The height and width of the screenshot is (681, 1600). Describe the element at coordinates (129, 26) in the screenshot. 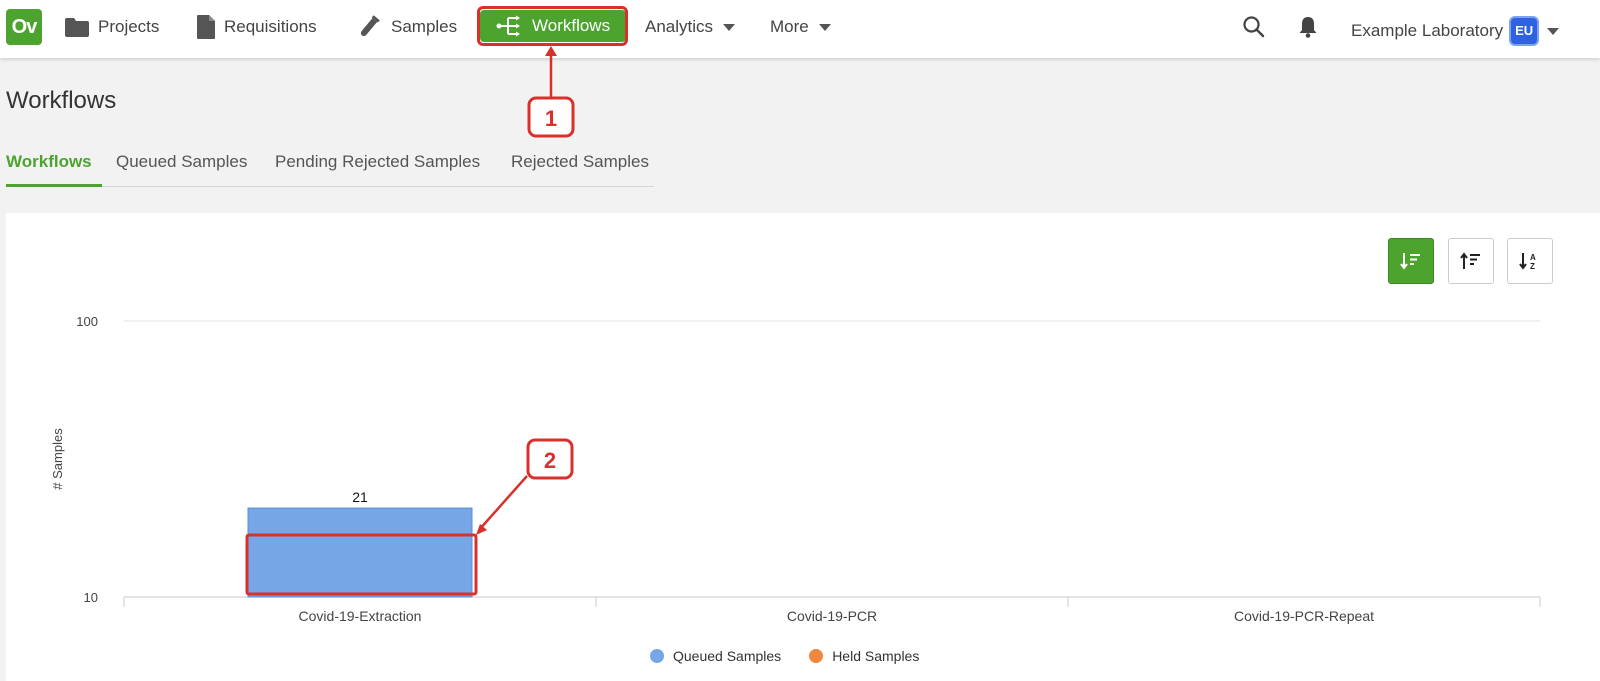

I see `nav-projects-label: Projects` at that location.